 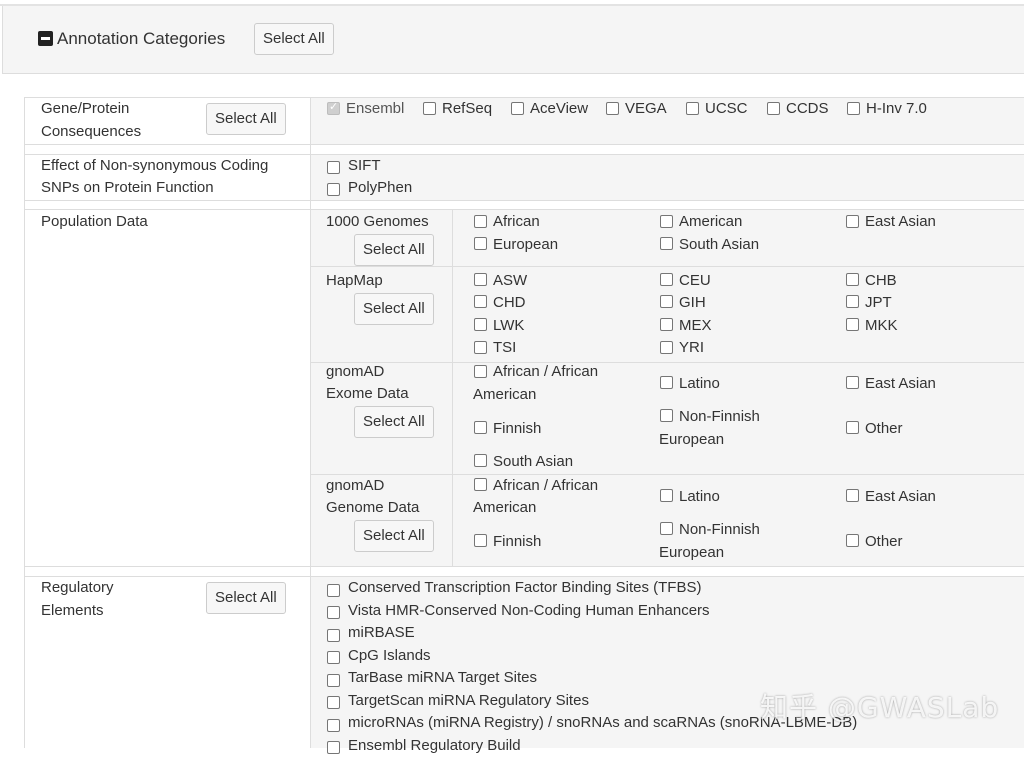 What do you see at coordinates (480, 243) in the screenshot?
I see `g1000-european-checkbox` at bounding box center [480, 243].